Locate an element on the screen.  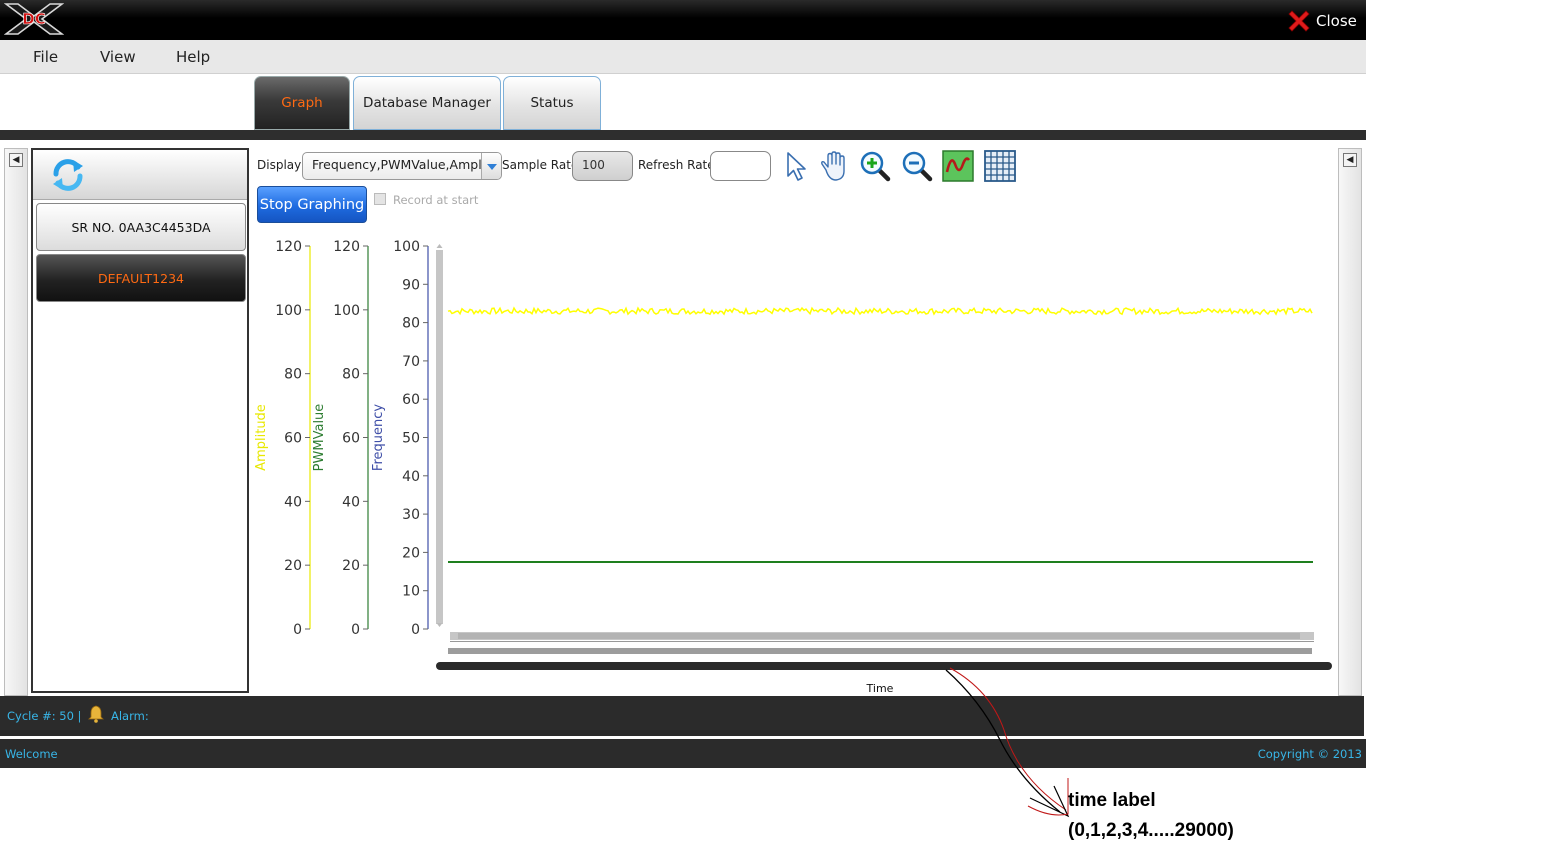
device-panel: SR NO. 0AA3C4453DA DEFAULT1234 is located at coordinates (140, 420).